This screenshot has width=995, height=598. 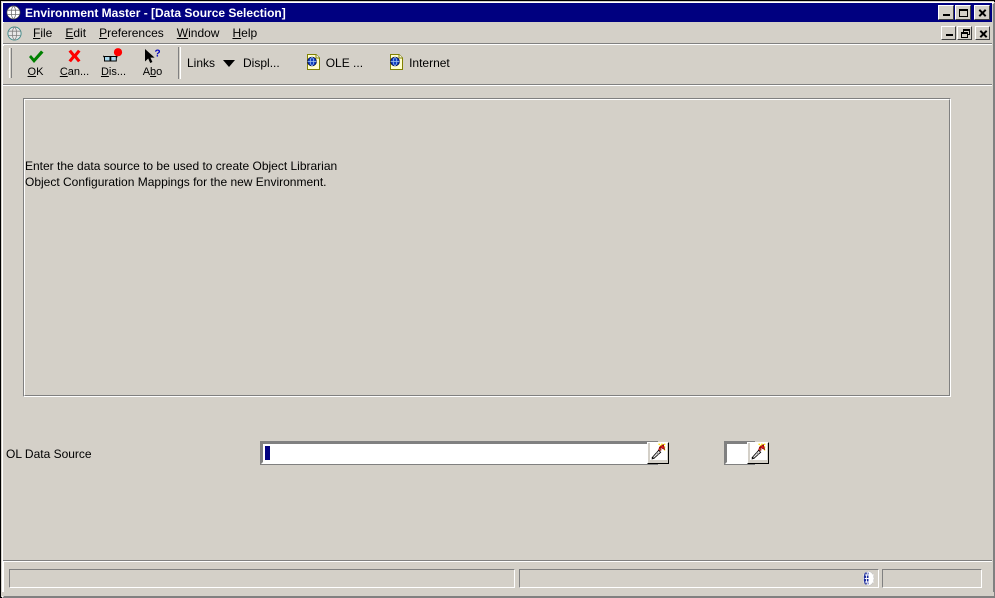 I want to click on ol-data-source-label: OL Data Source, so click(x=49, y=454).